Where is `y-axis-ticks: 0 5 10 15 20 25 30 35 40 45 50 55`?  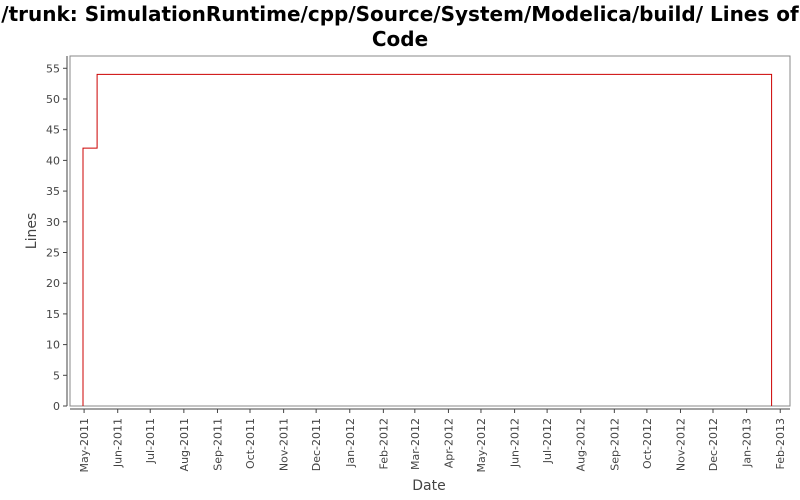
y-axis-ticks: 0 5 10 15 20 25 30 35 40 45 50 55 is located at coordinates (56, 237).